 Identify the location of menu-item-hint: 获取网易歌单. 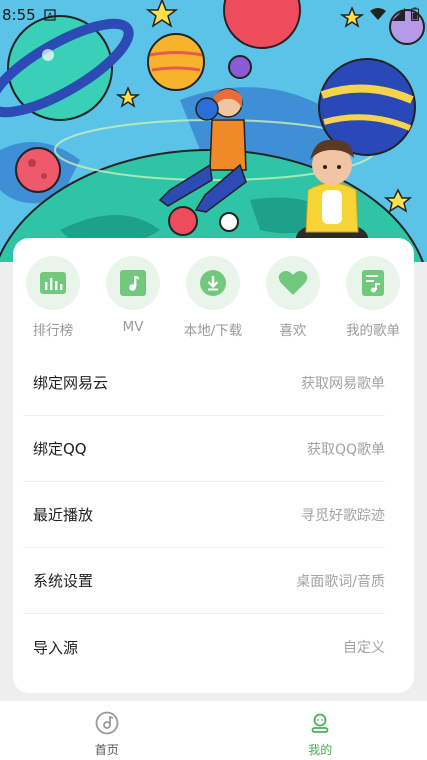
(343, 383).